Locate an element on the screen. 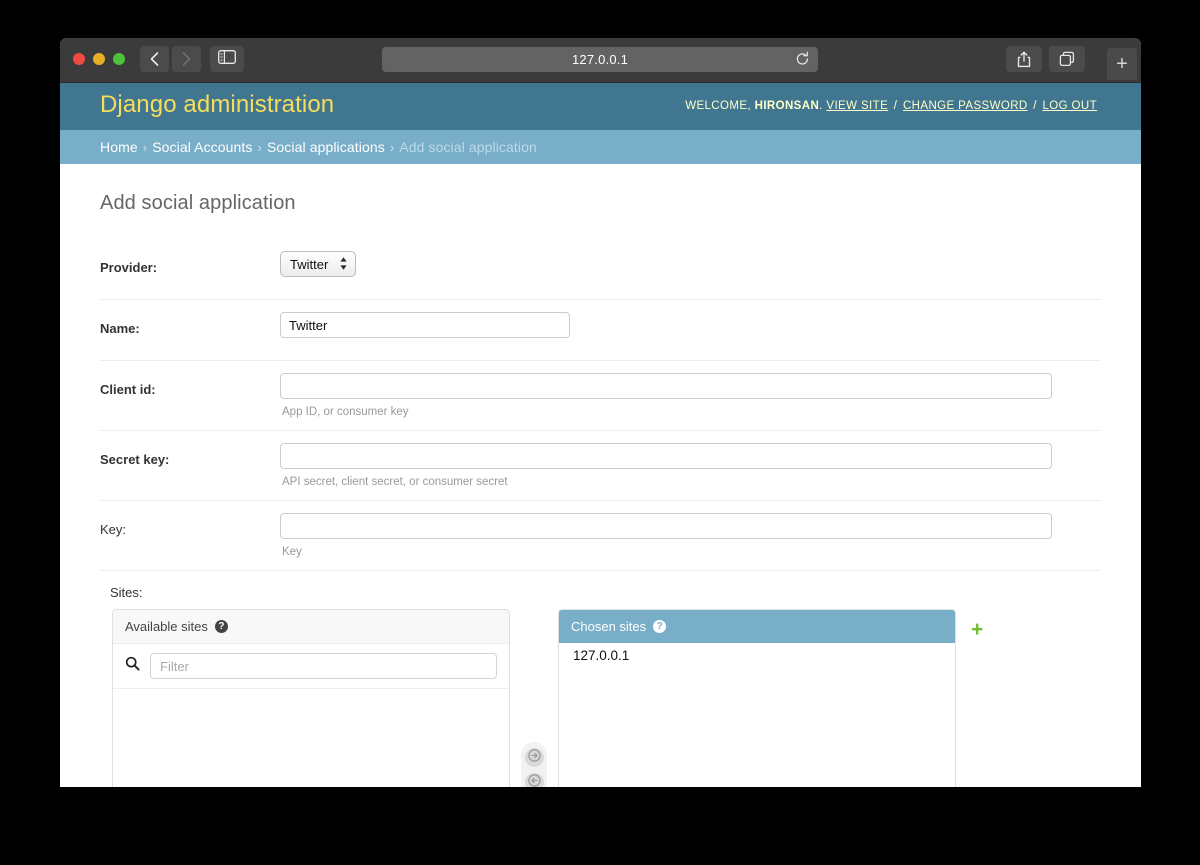 The image size is (1200, 865). sidebar-icon is located at coordinates (227, 59).